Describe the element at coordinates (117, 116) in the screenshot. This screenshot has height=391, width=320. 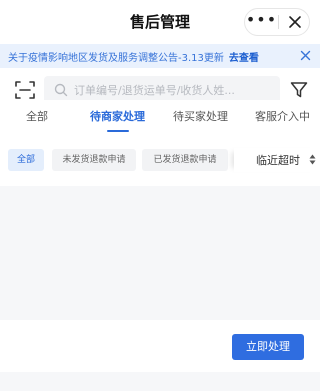
I see `tab-pending-merchant: 待商家处理` at that location.